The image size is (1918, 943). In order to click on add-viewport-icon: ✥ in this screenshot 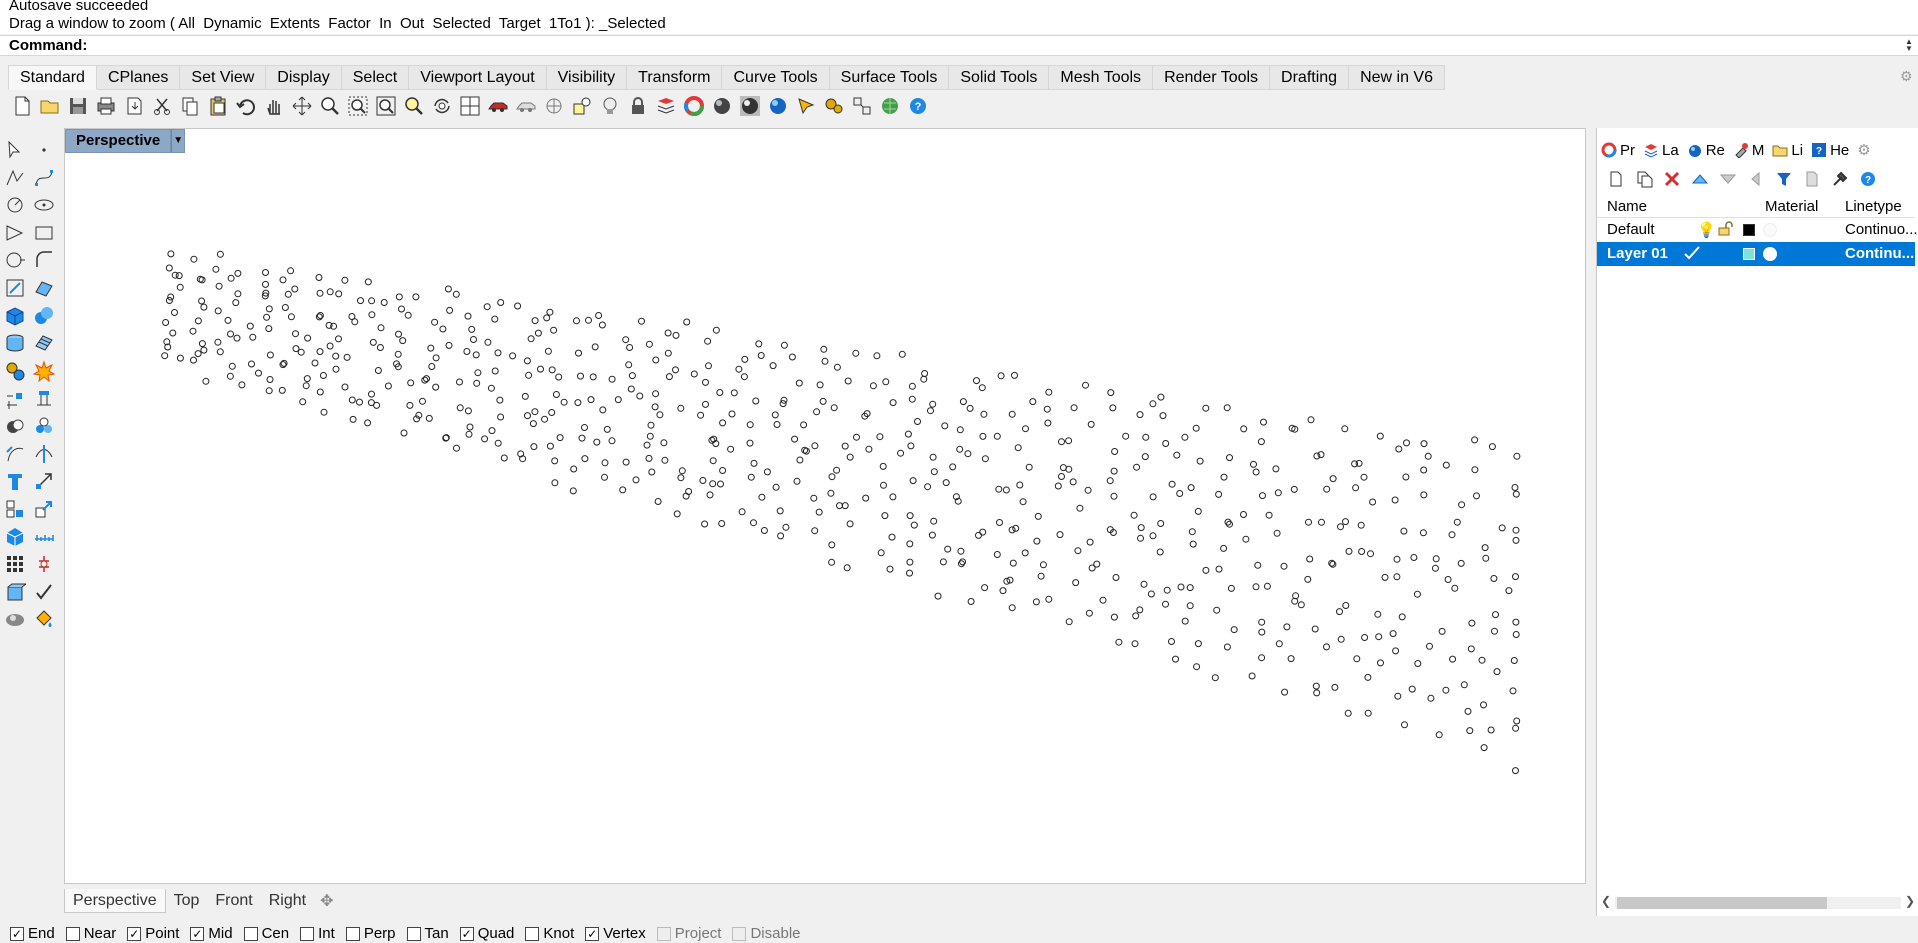, I will do `click(326, 901)`.